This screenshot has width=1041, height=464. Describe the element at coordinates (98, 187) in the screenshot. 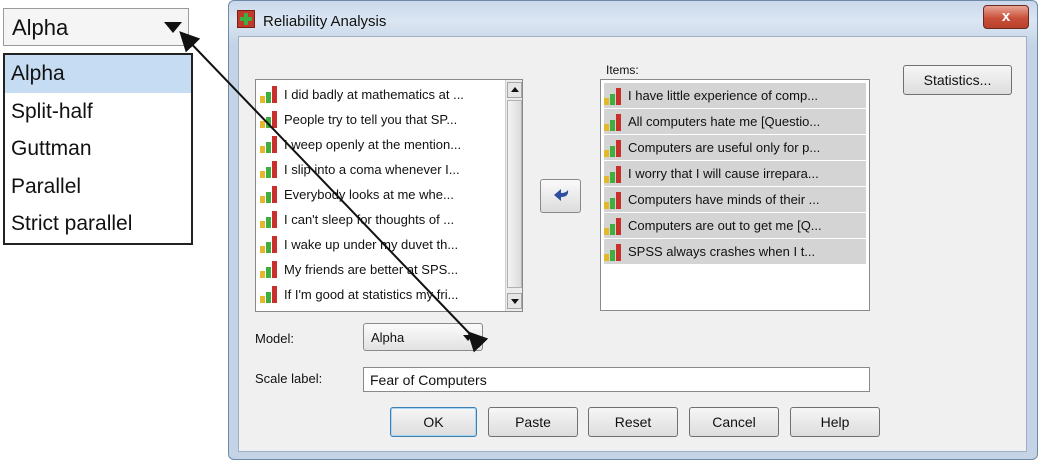

I see `option-parallel: Parallel` at that location.